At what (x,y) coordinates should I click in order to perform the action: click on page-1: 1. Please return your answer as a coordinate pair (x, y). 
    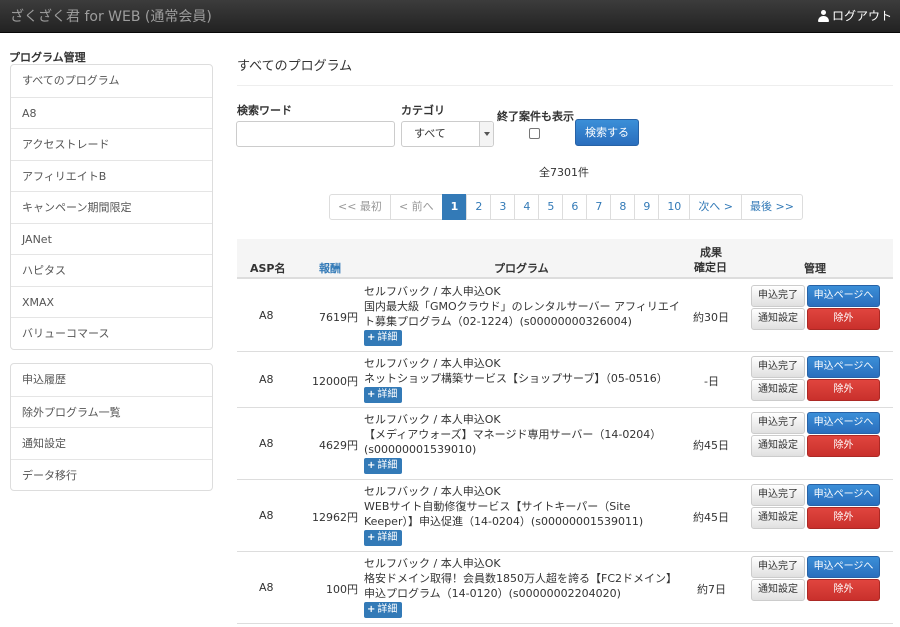
    Looking at the image, I should click on (454, 207).